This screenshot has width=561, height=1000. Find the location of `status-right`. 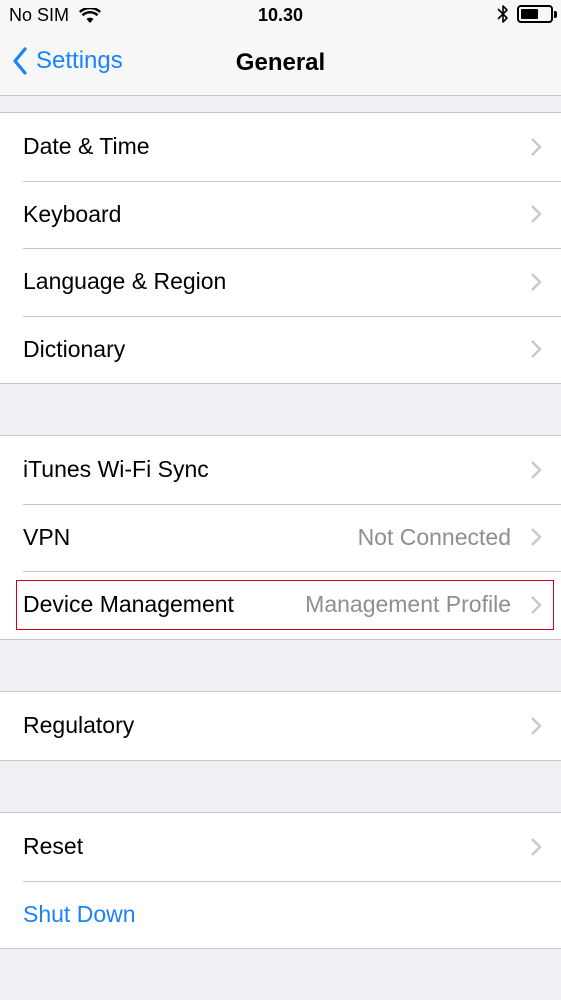

status-right is located at coordinates (527, 14).